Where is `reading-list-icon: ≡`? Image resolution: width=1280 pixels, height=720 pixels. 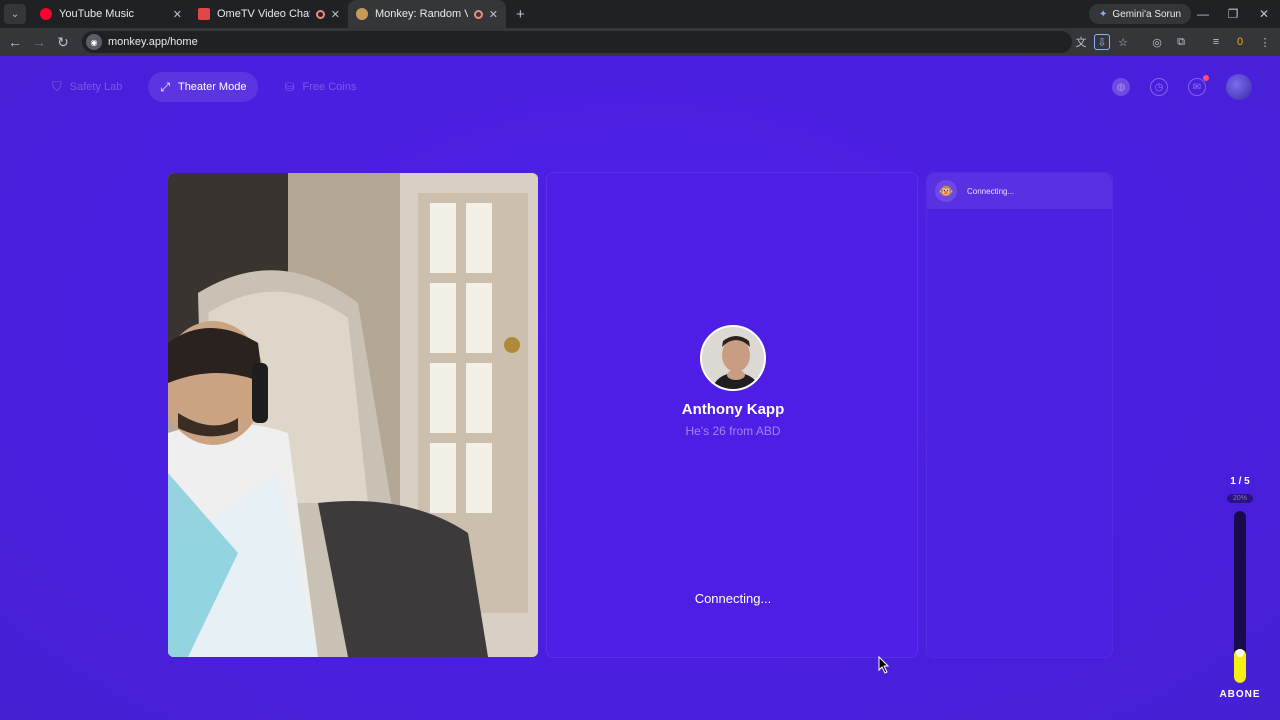 reading-list-icon: ≡ is located at coordinates (1216, 42).